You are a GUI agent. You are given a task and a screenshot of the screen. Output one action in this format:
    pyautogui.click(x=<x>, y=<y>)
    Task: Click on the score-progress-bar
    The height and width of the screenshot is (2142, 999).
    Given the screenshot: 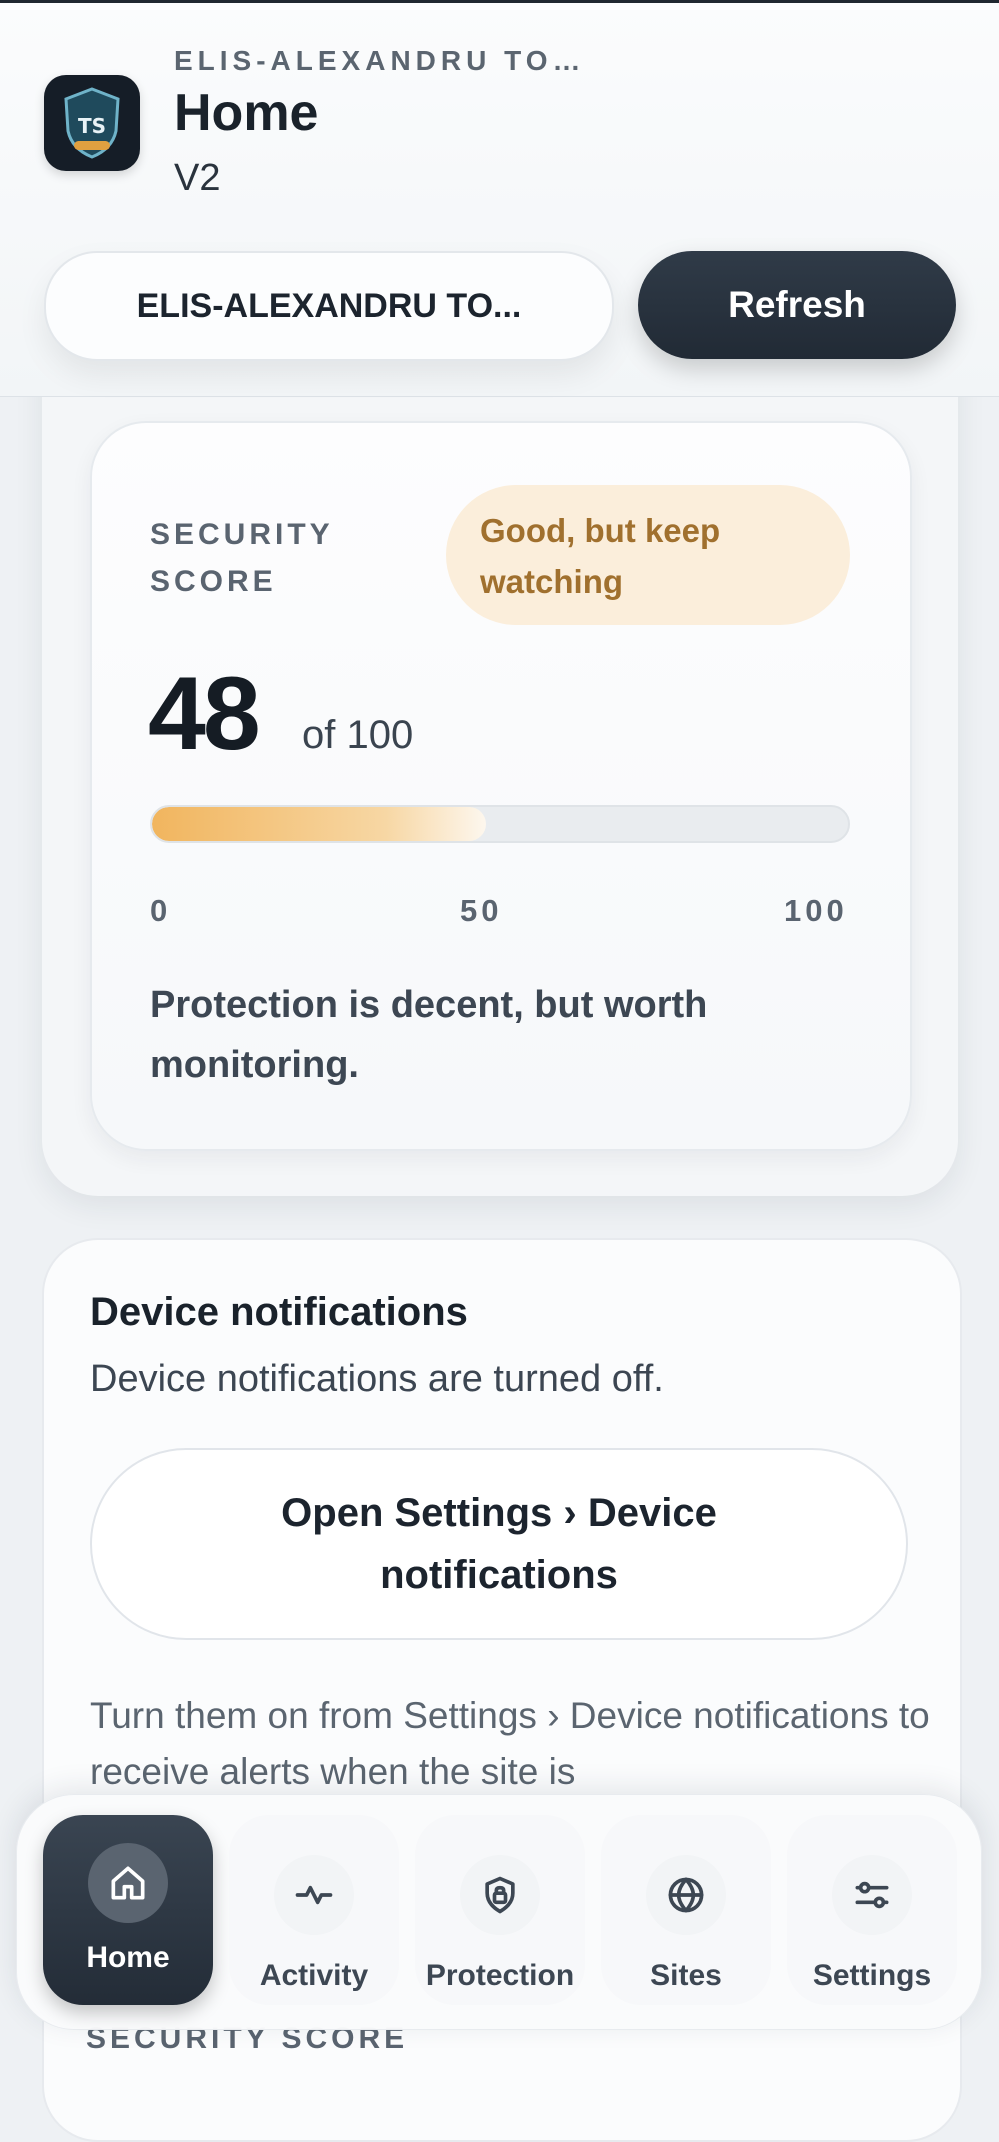 What is the action you would take?
    pyautogui.click(x=500, y=824)
    